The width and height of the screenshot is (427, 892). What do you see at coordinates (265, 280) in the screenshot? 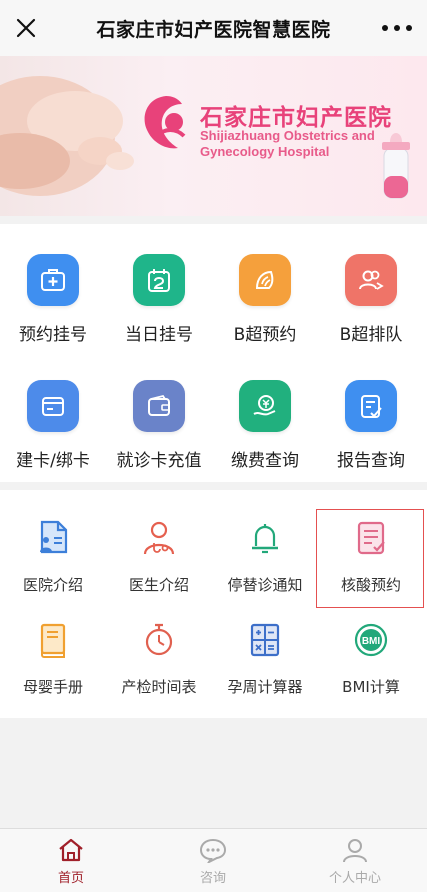
I see `ultrasound-icon` at bounding box center [265, 280].